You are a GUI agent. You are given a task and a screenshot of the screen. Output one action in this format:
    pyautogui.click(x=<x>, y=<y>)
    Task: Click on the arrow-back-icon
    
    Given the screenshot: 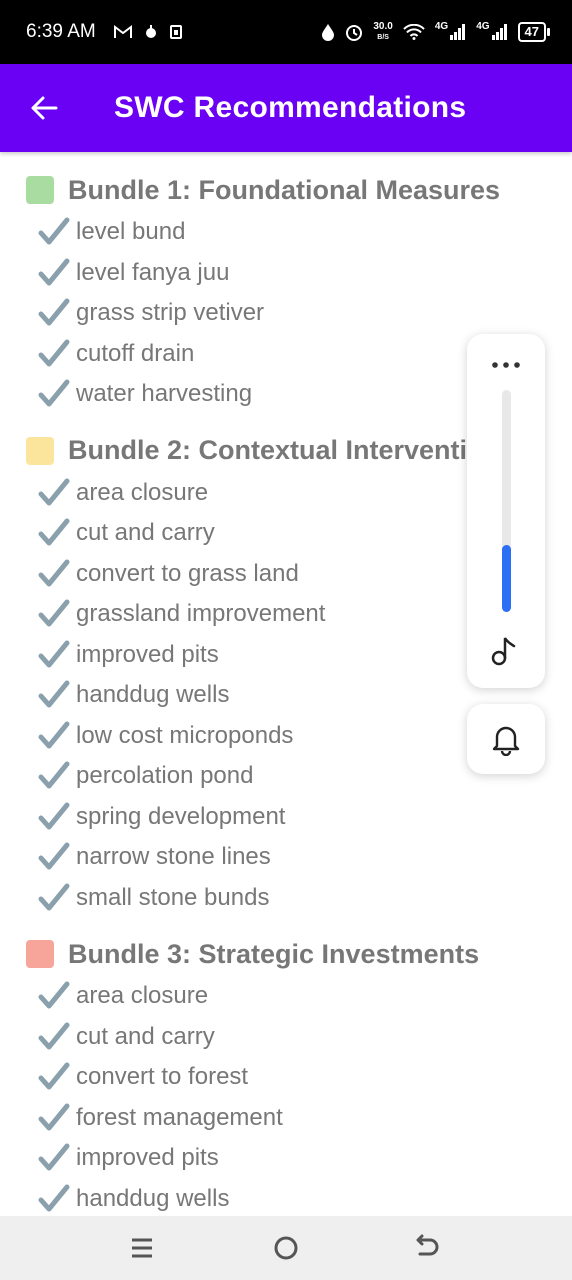 What is the action you would take?
    pyautogui.click(x=44, y=108)
    